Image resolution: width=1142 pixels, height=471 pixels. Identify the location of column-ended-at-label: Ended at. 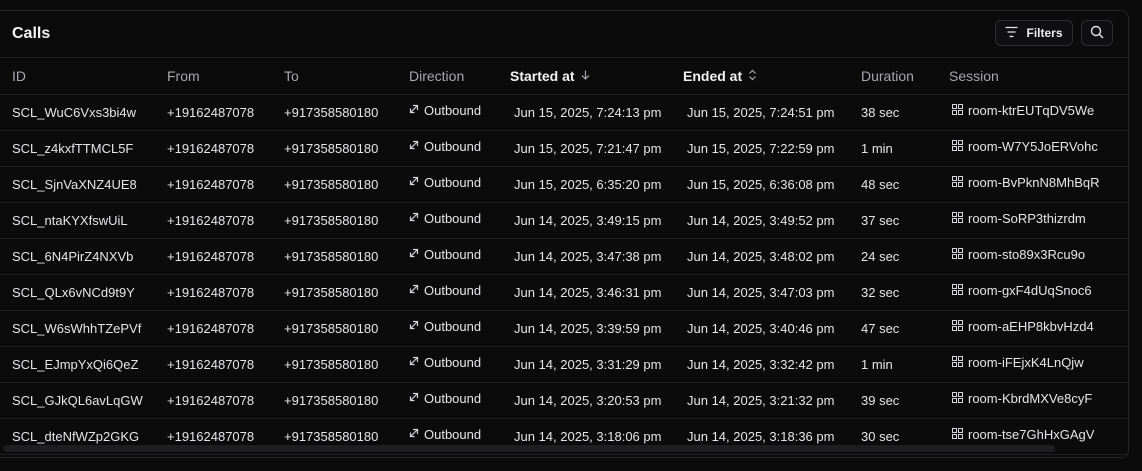
(713, 76).